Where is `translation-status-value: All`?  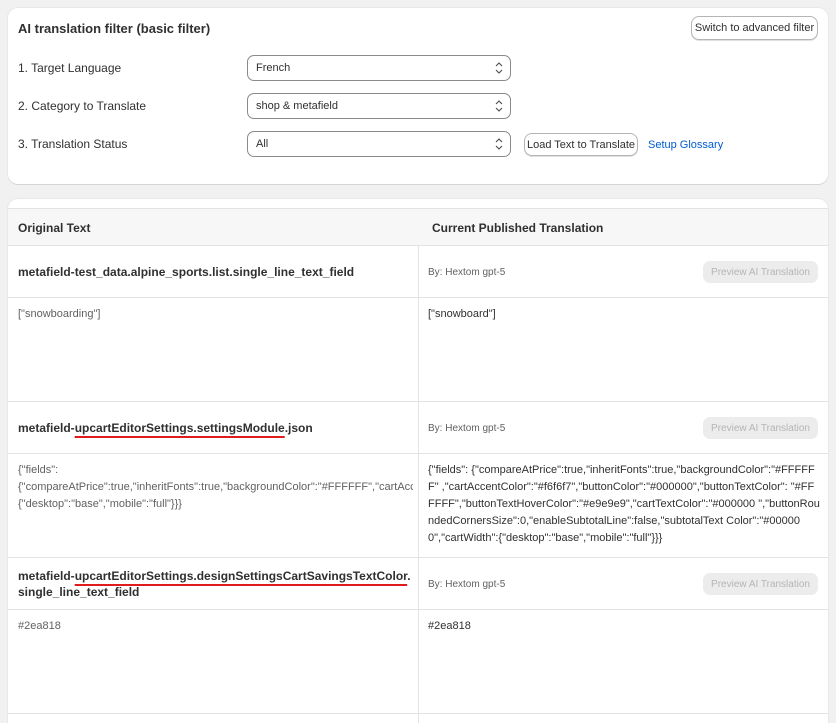
translation-status-value: All is located at coordinates (262, 144).